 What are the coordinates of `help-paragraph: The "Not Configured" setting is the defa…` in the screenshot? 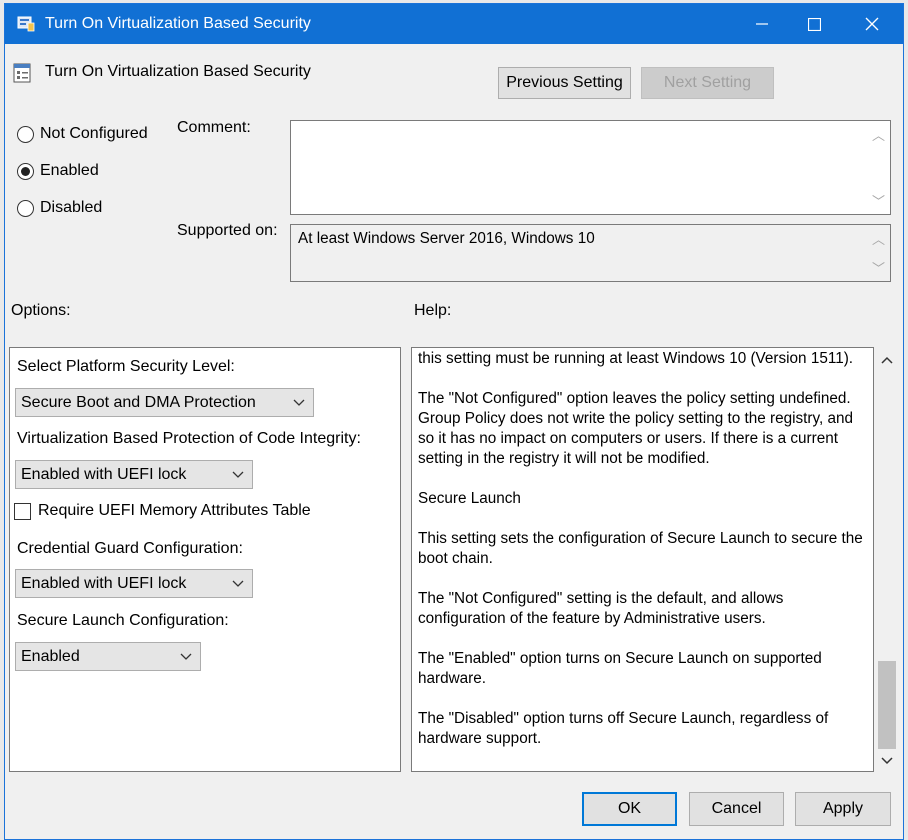 It's located at (601, 608).